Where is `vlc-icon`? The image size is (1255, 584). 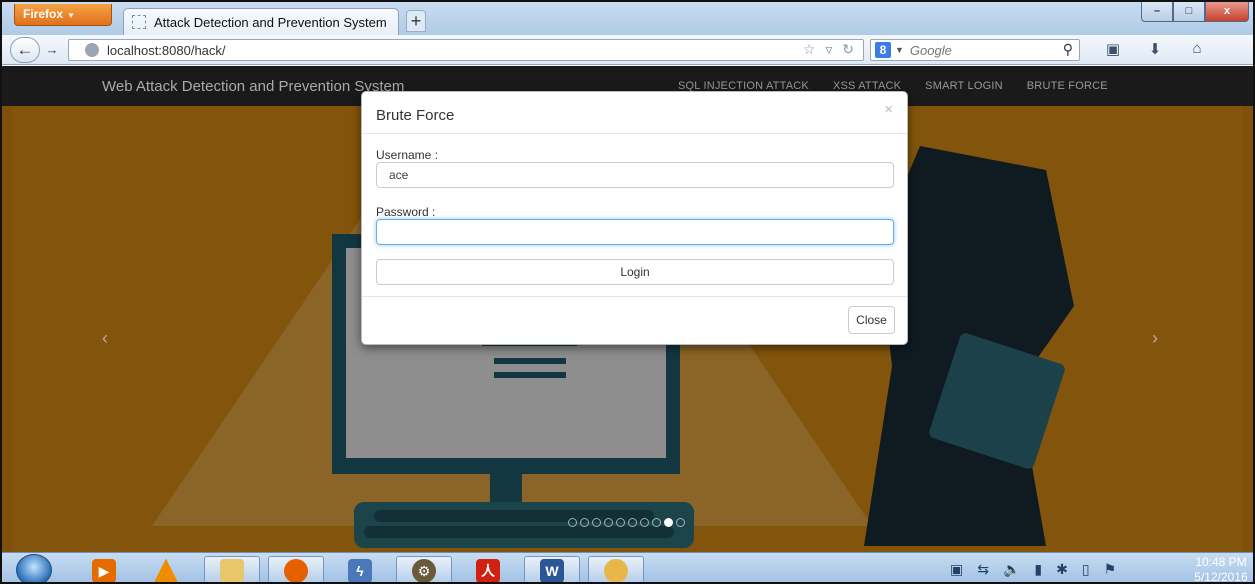 vlc-icon is located at coordinates (166, 570).